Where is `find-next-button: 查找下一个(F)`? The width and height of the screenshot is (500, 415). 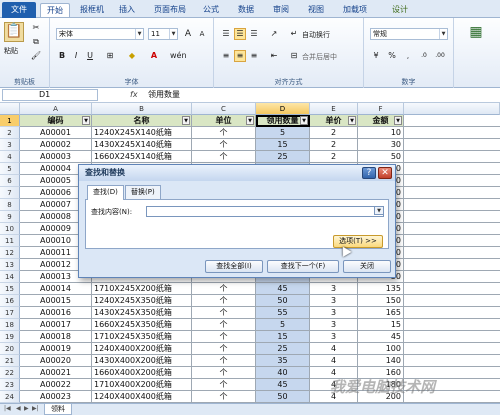
find-next-button: 查找下一个(F) is located at coordinates (303, 266).